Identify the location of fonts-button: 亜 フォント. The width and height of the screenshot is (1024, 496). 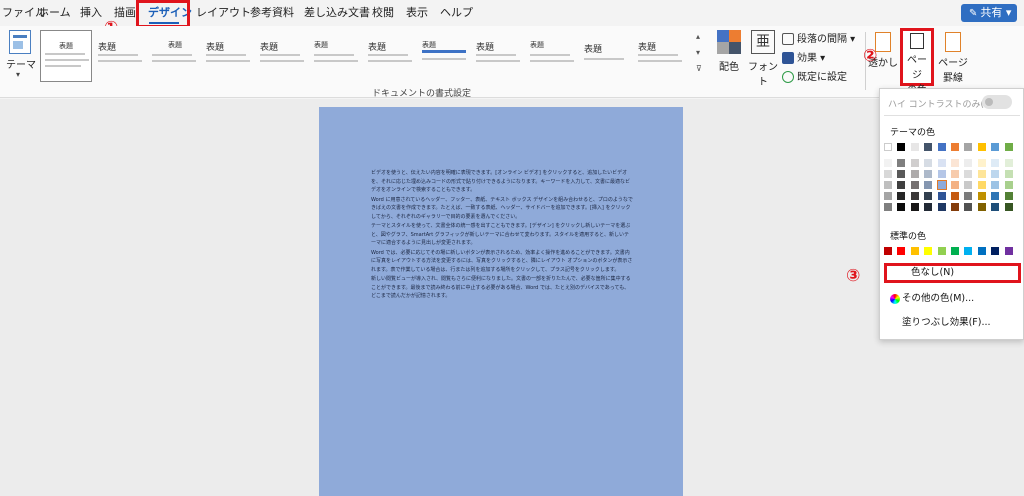
(763, 59).